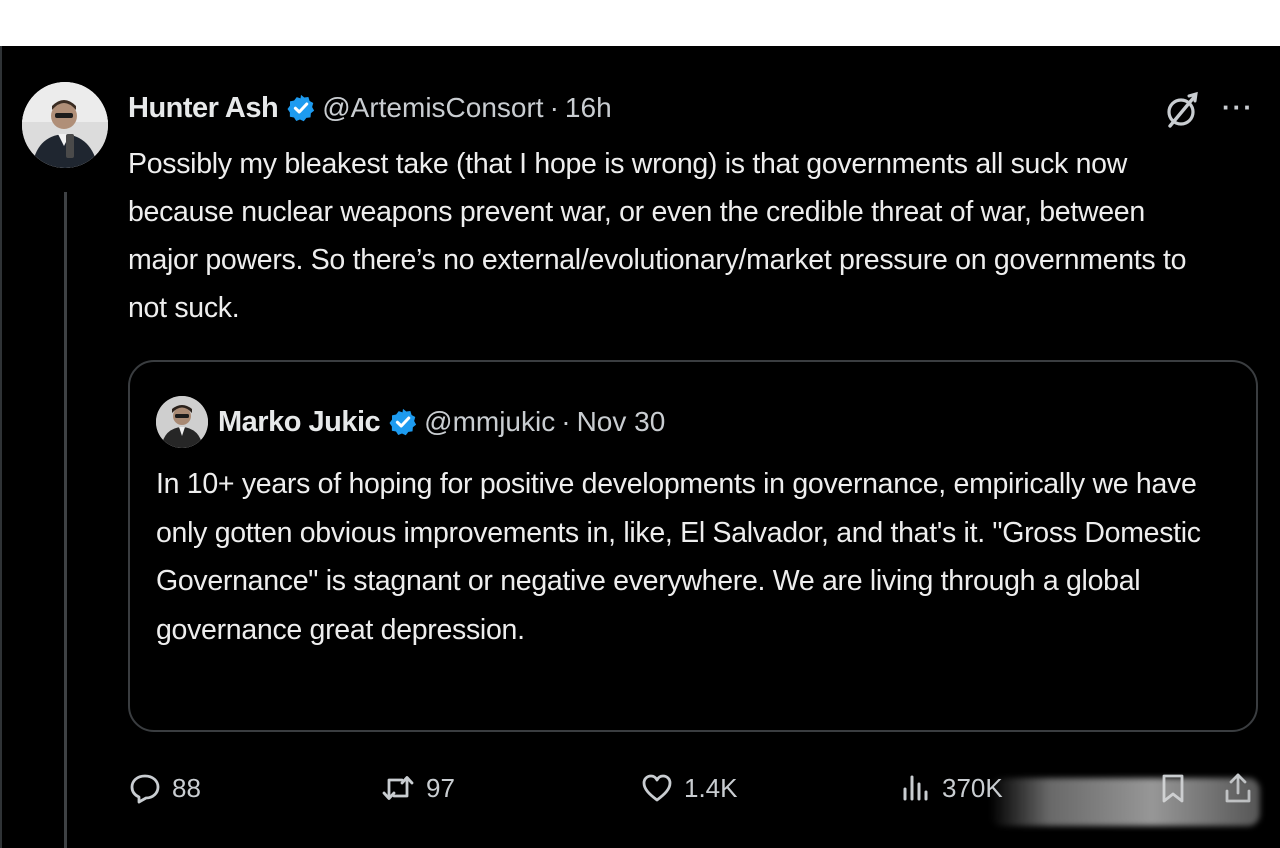 This screenshot has height=848, width=1280. What do you see at coordinates (203, 108) in the screenshot?
I see `author-name: Hunter Ash` at bounding box center [203, 108].